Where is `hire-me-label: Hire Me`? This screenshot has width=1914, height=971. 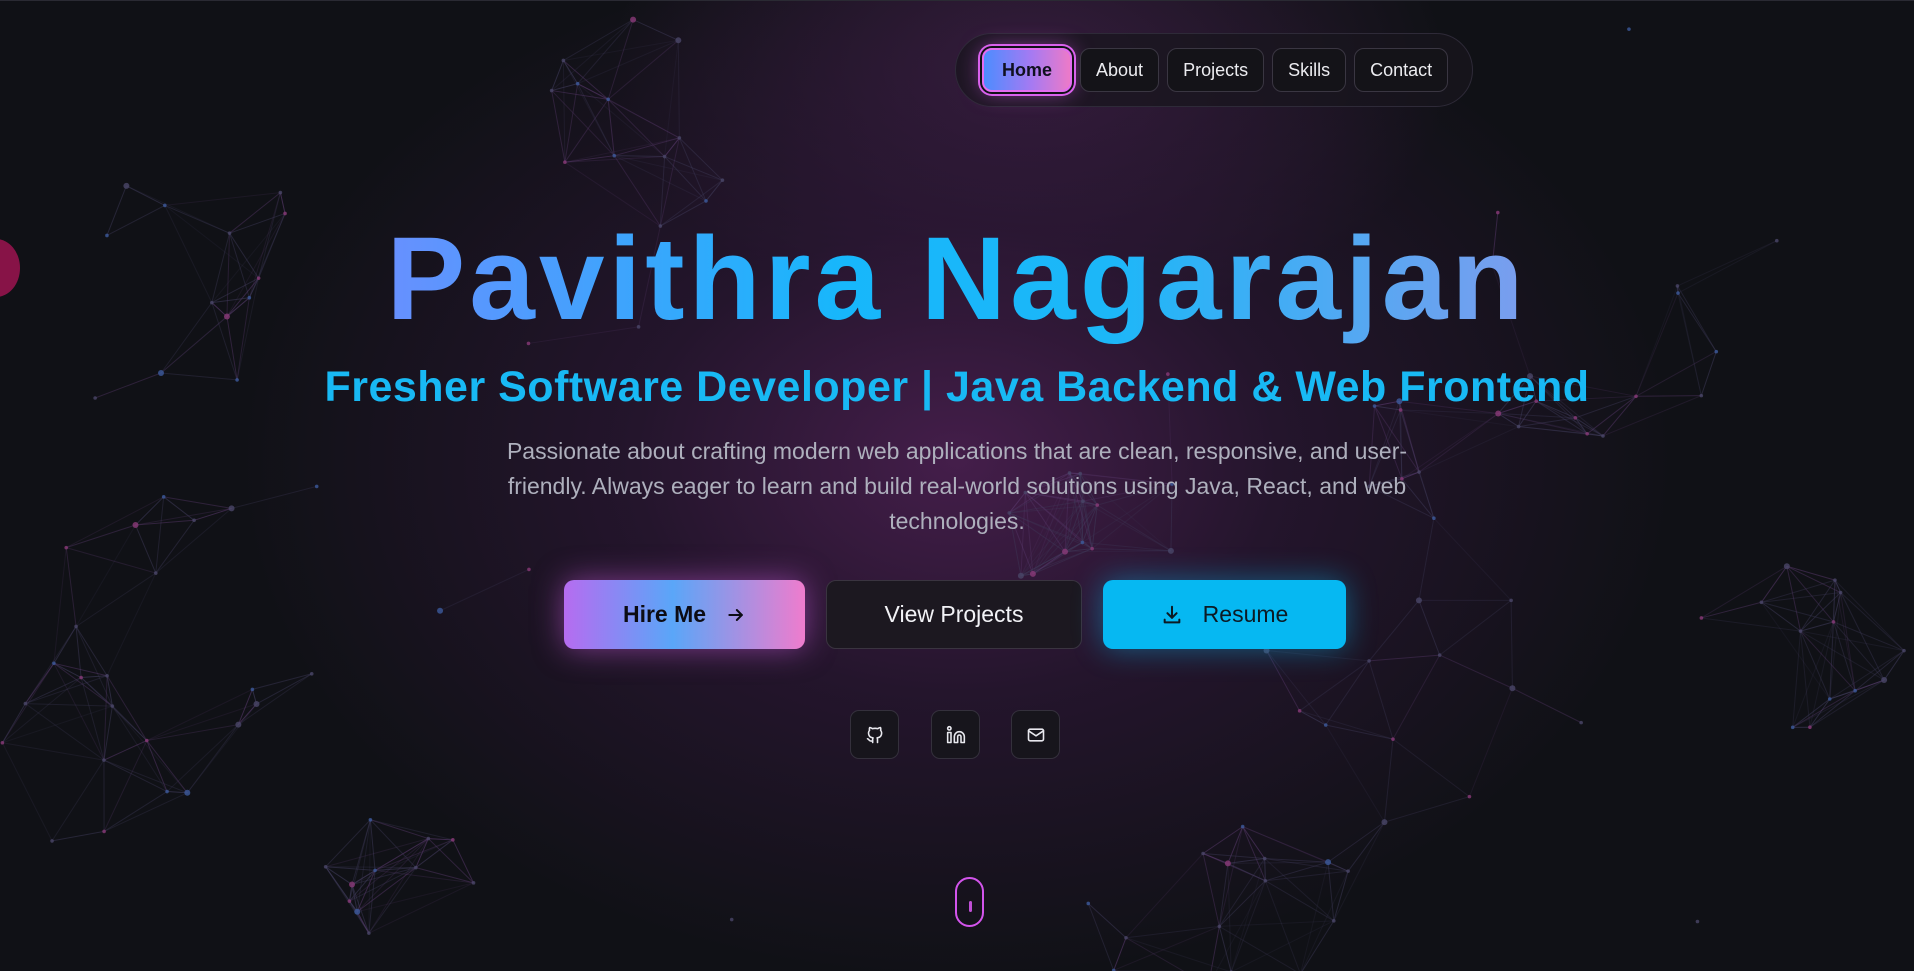
hire-me-label: Hire Me is located at coordinates (664, 614).